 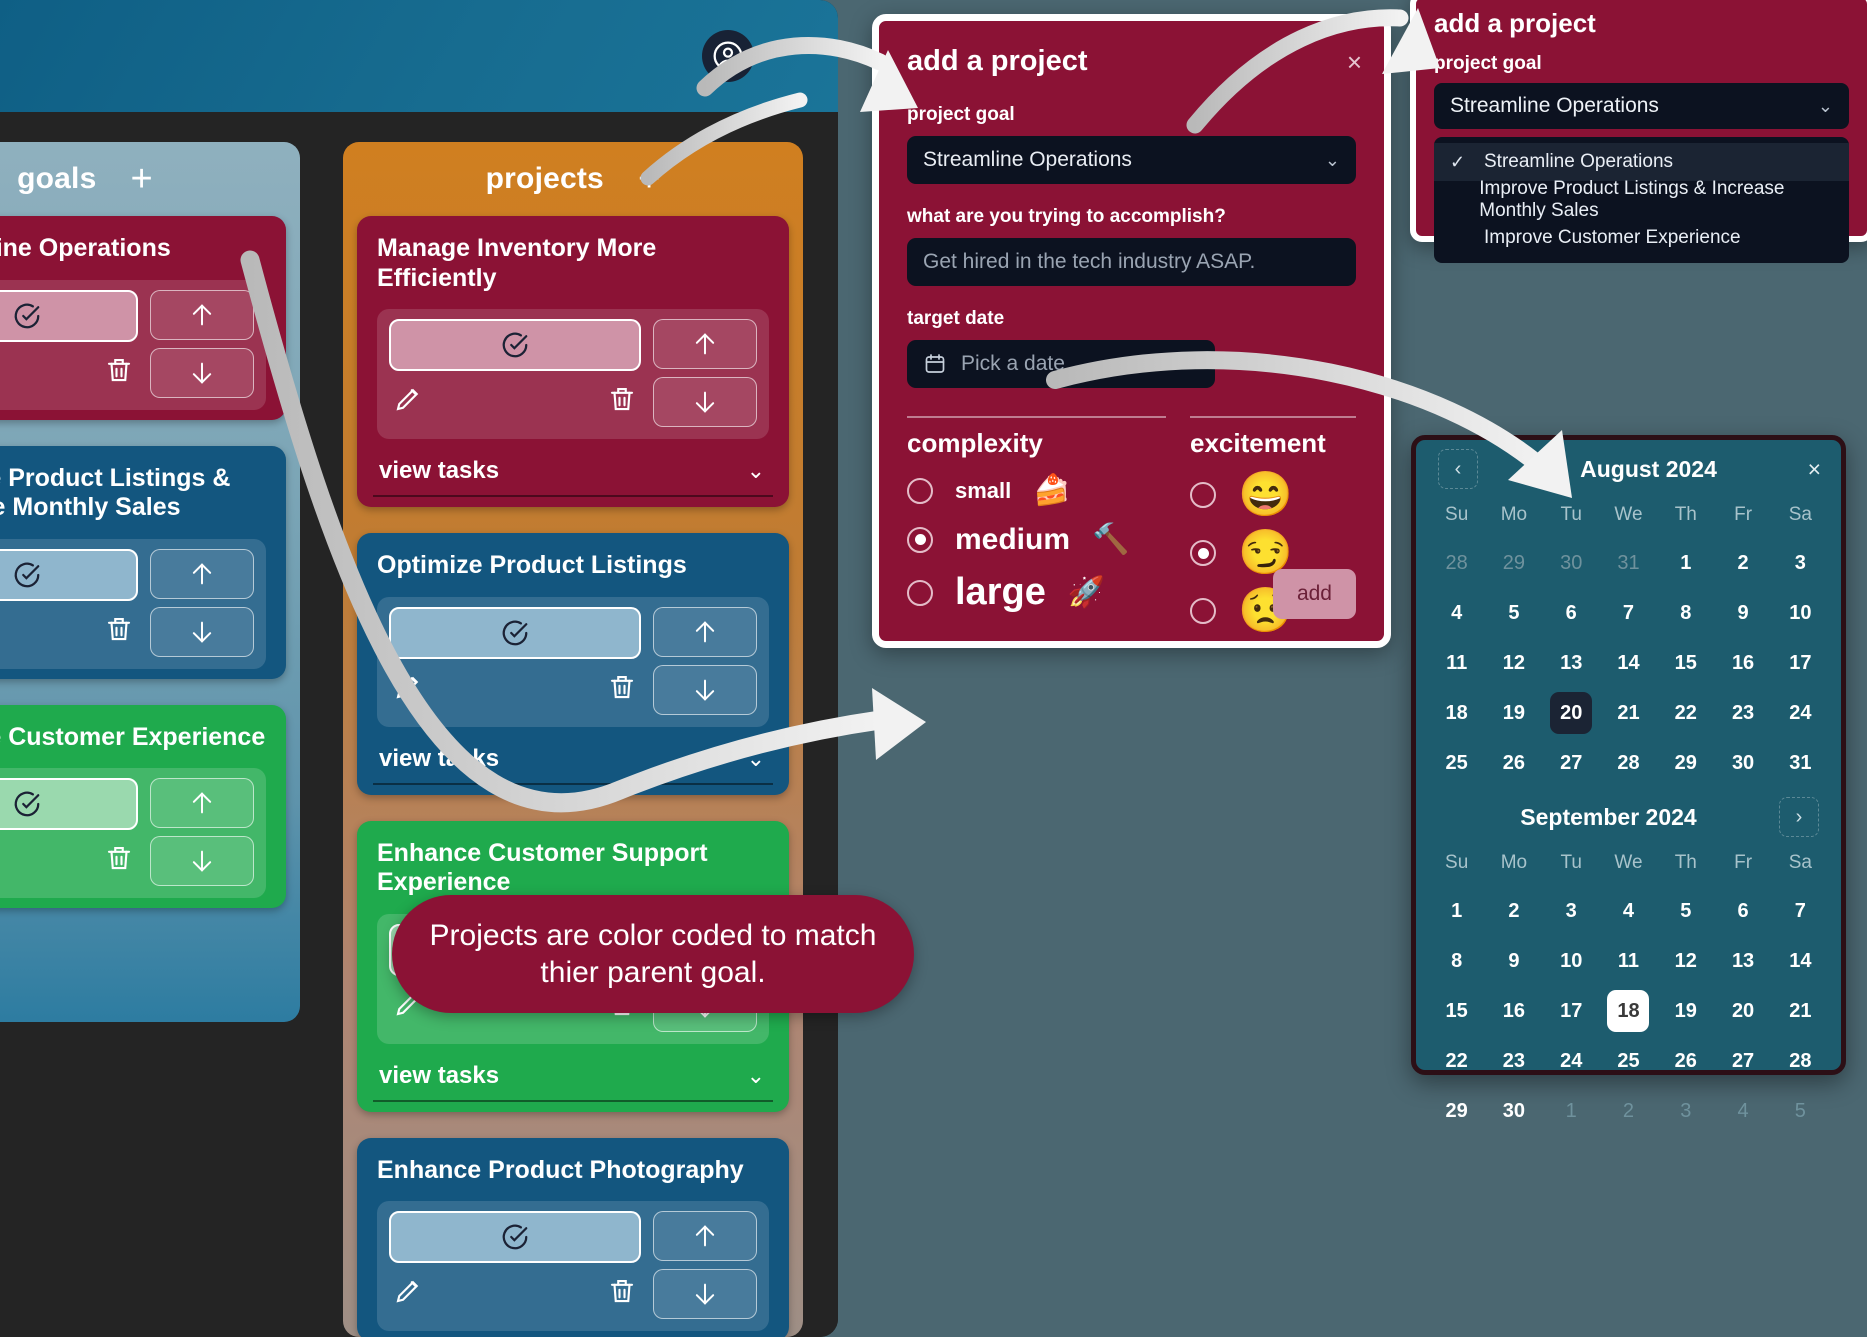 What do you see at coordinates (1036, 539) in the screenshot?
I see `complexity-option-medium: medium 🔨` at bounding box center [1036, 539].